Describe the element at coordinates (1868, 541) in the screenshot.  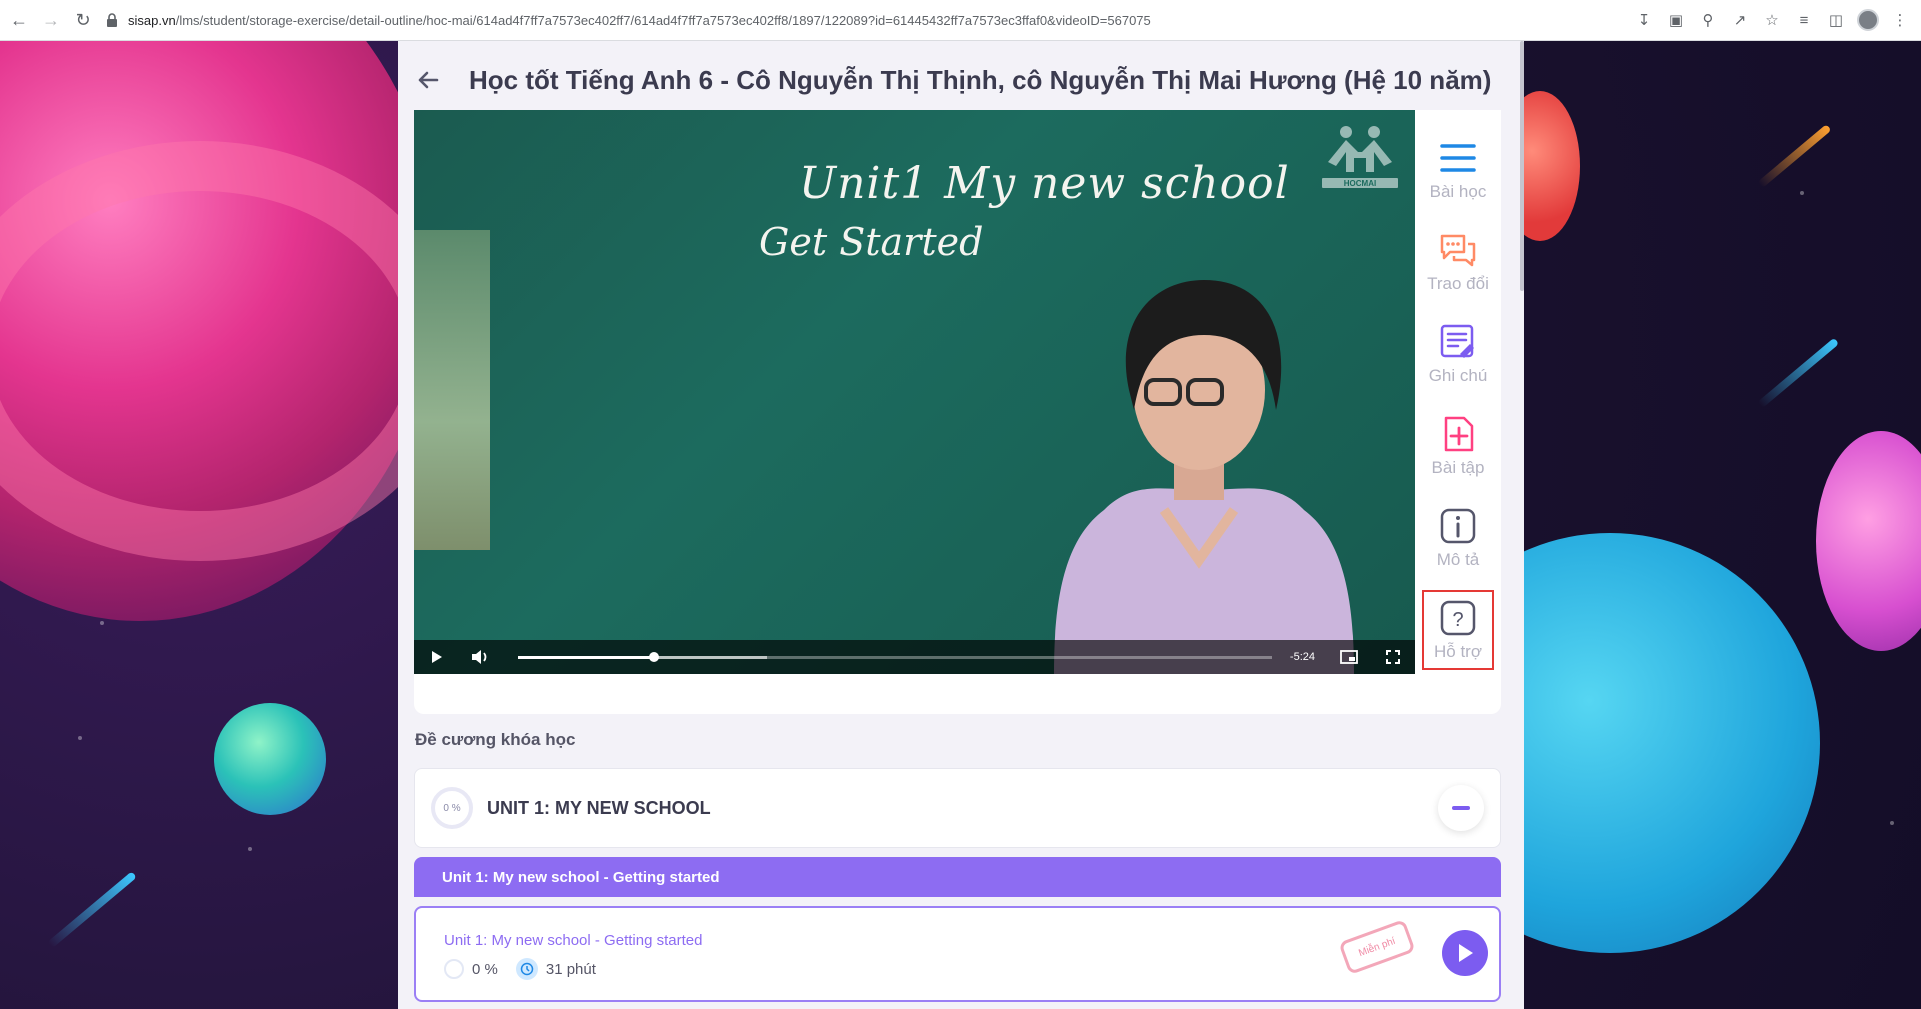
I see `pink-planet-illustration` at that location.